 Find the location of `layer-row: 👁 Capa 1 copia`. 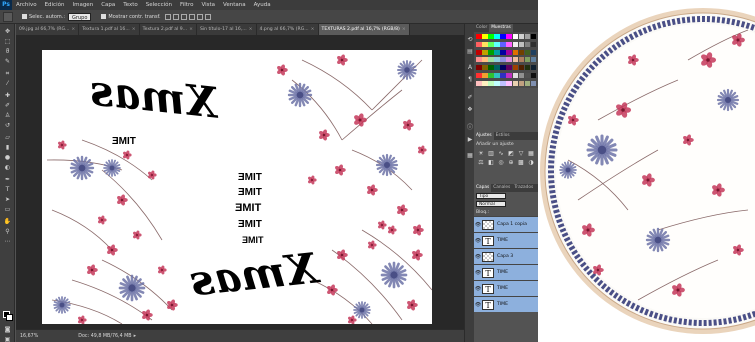

layer-row: 👁 Capa 1 copia is located at coordinates (506, 224).